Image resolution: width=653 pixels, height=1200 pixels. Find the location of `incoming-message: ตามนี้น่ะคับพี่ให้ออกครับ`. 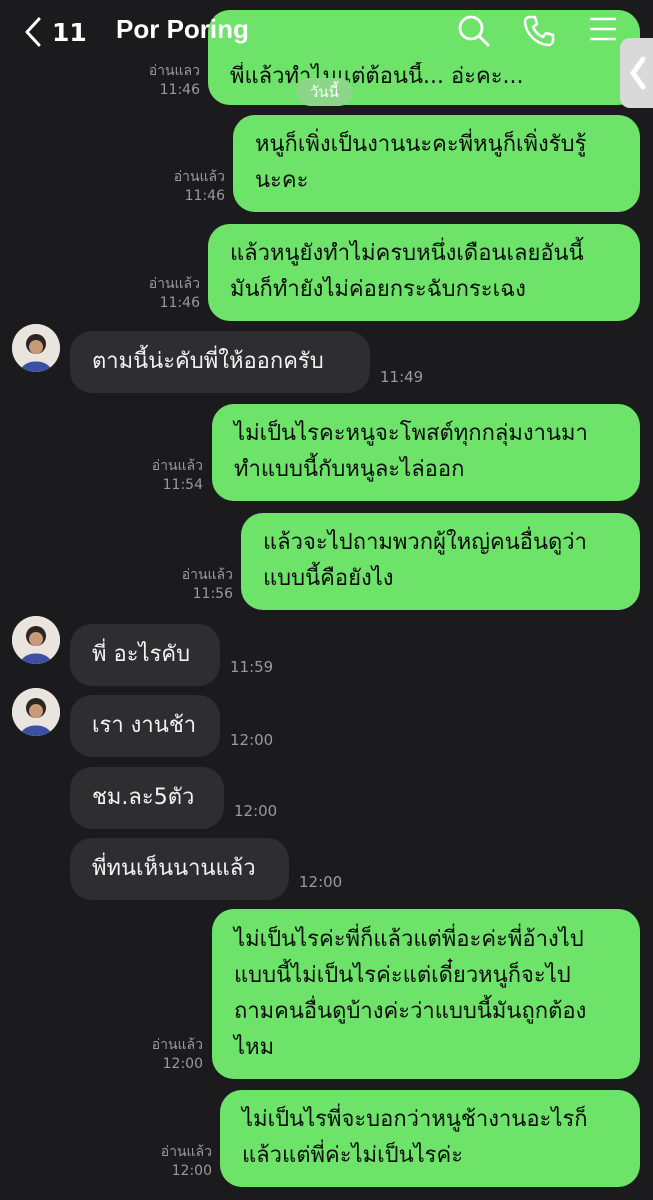

incoming-message: ตามนี้น่ะคับพี่ให้ออกครับ is located at coordinates (220, 362).